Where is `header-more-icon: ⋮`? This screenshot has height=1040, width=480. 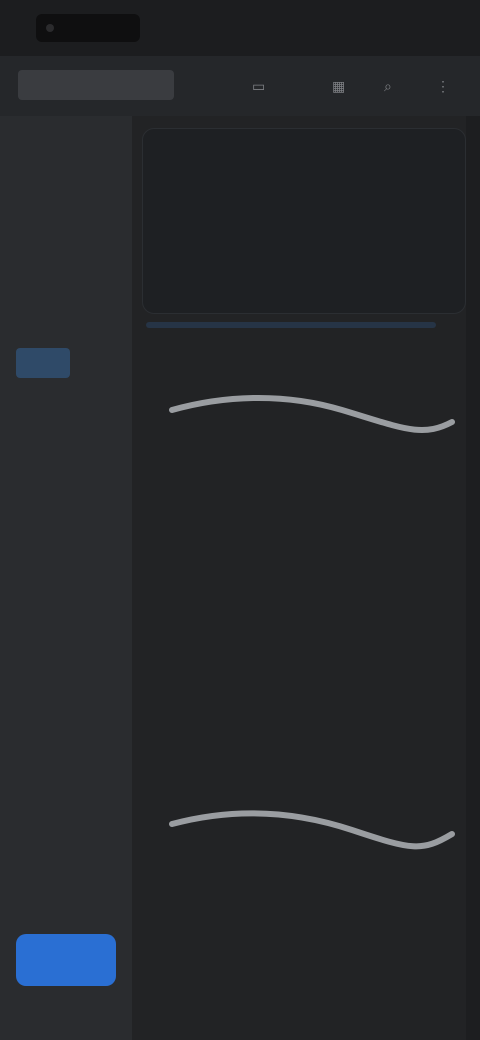
header-more-icon: ⋮ is located at coordinates (443, 86).